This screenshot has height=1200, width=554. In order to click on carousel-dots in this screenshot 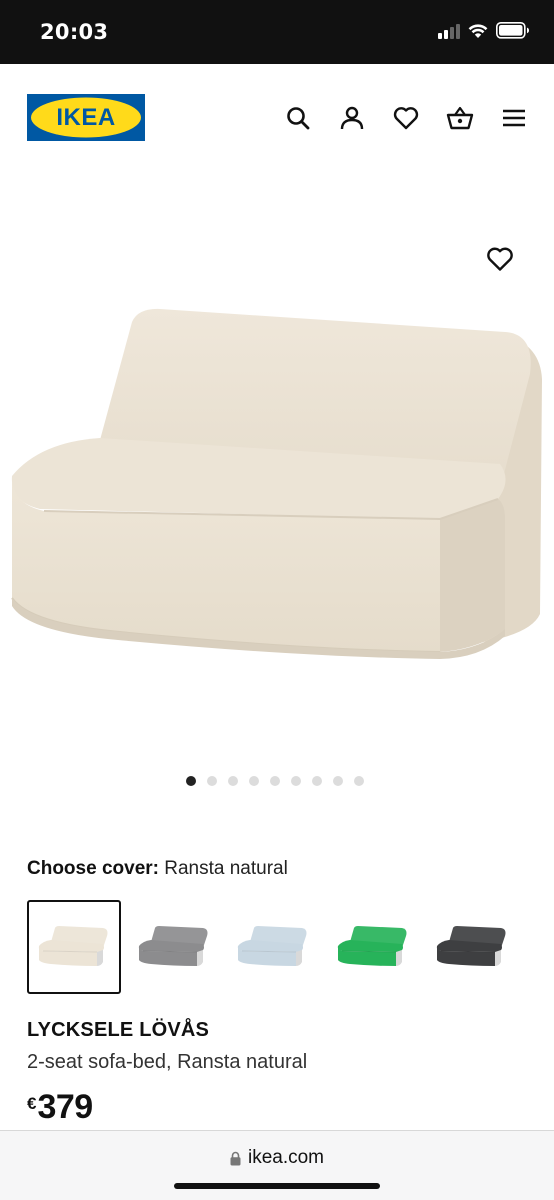, I will do `click(275, 781)`.